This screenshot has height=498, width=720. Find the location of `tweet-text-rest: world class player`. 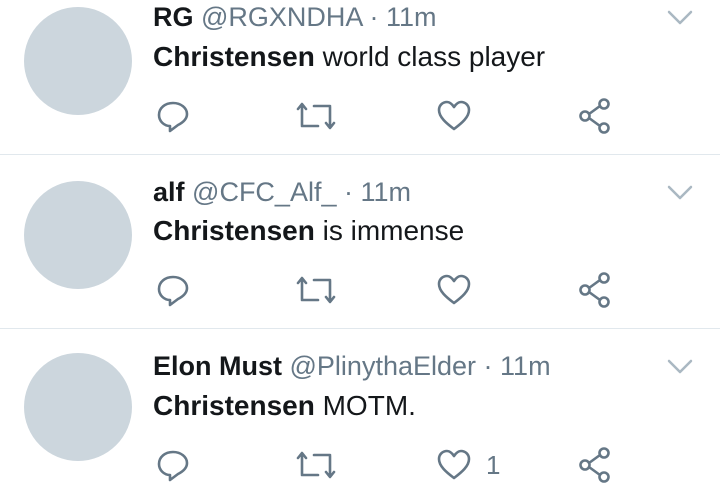

tweet-text-rest: world class player is located at coordinates (430, 56).